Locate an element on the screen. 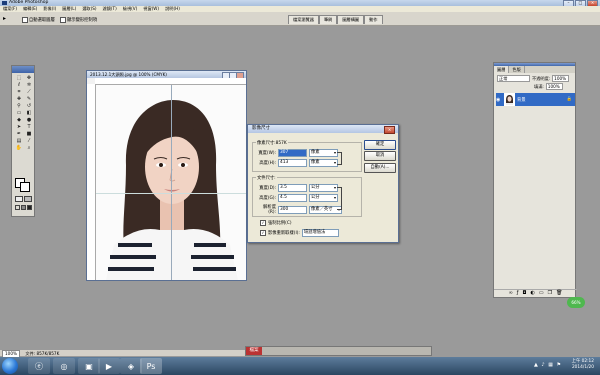  pen-tool-icon: ✒ is located at coordinates (19, 134).